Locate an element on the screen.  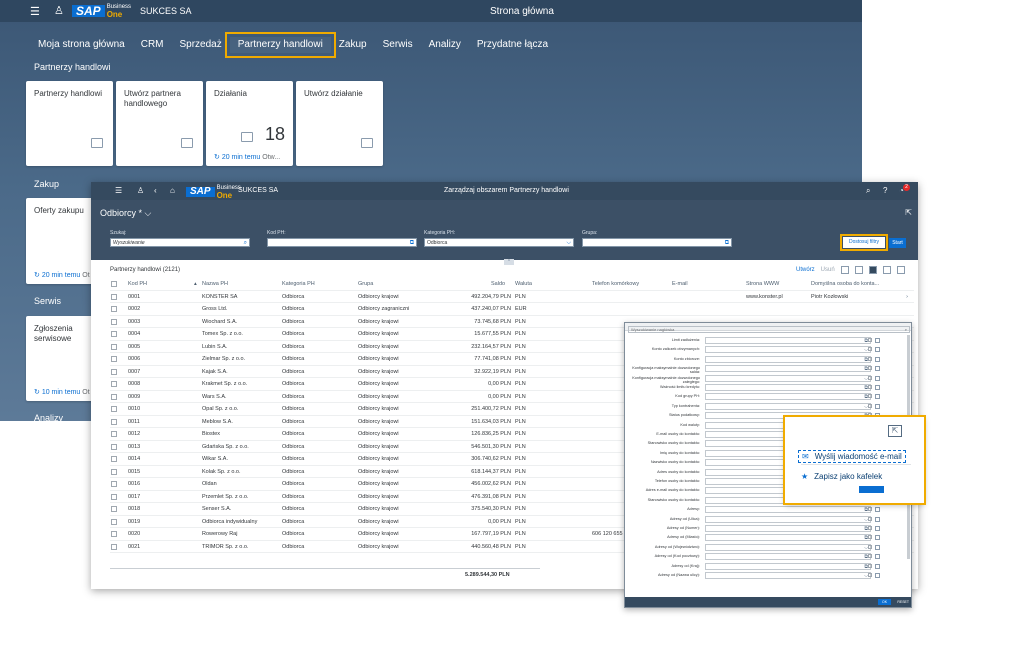
column-header: Strona WWW is located at coordinates (762, 284).